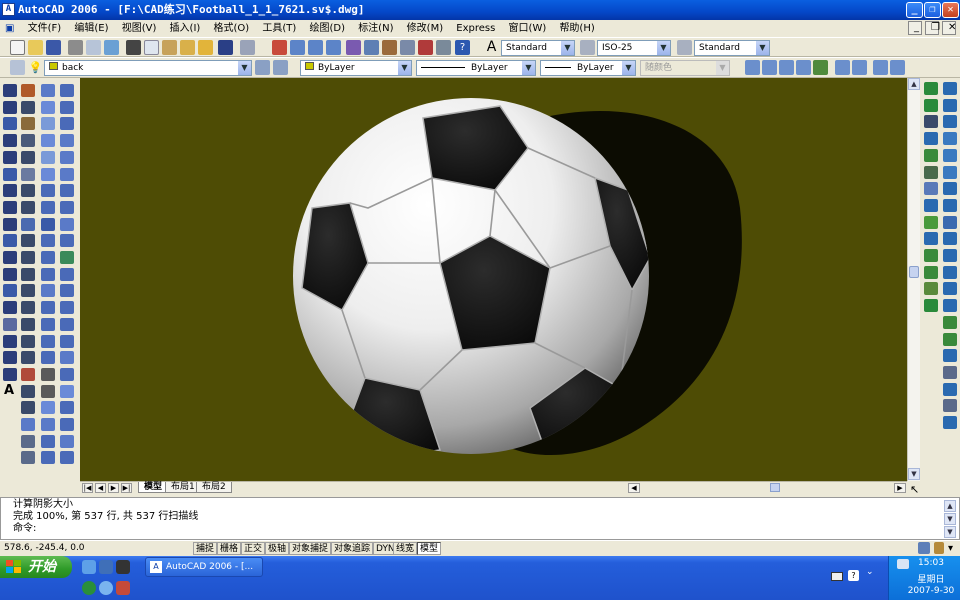 This screenshot has width=960, height=600. I want to click on lineweight-select: ByLayer ▼, so click(588, 68).